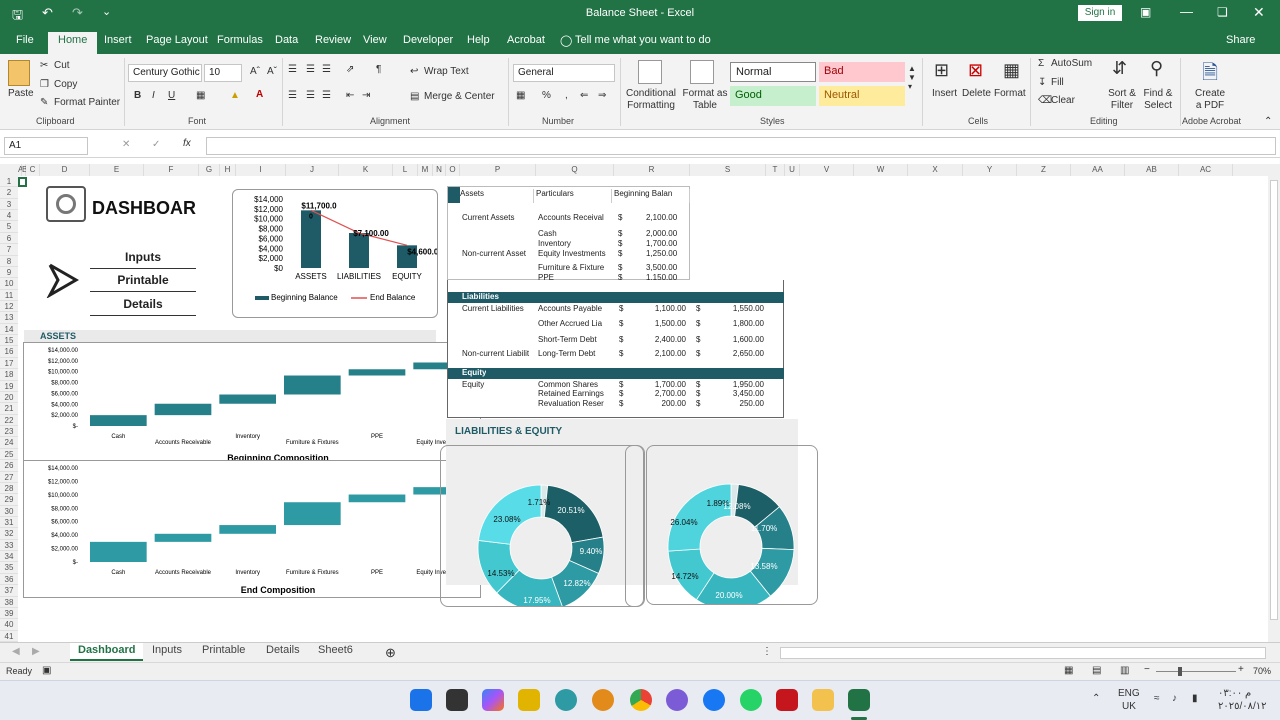 The height and width of the screenshot is (720, 1280). Describe the element at coordinates (9, 443) in the screenshot. I see `row-header-24: 24` at that location.